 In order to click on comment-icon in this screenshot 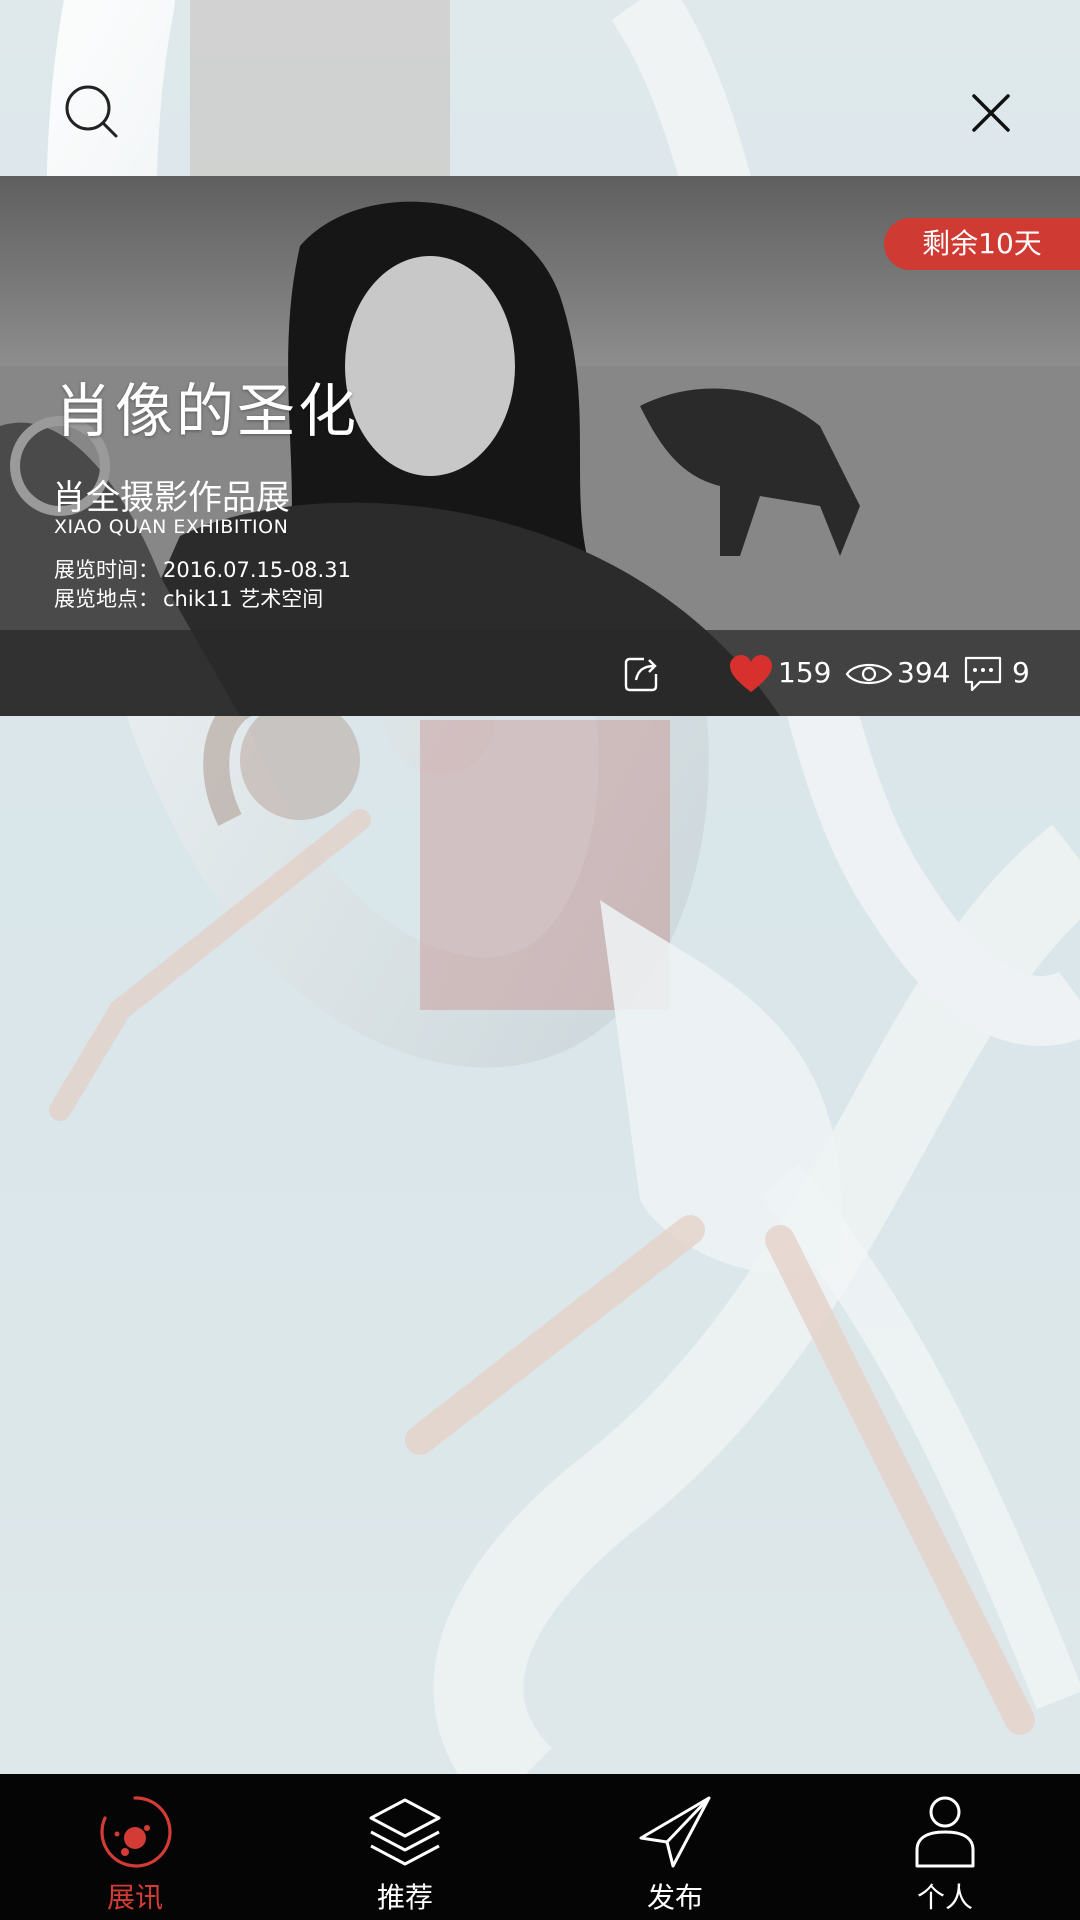, I will do `click(983, 674)`.